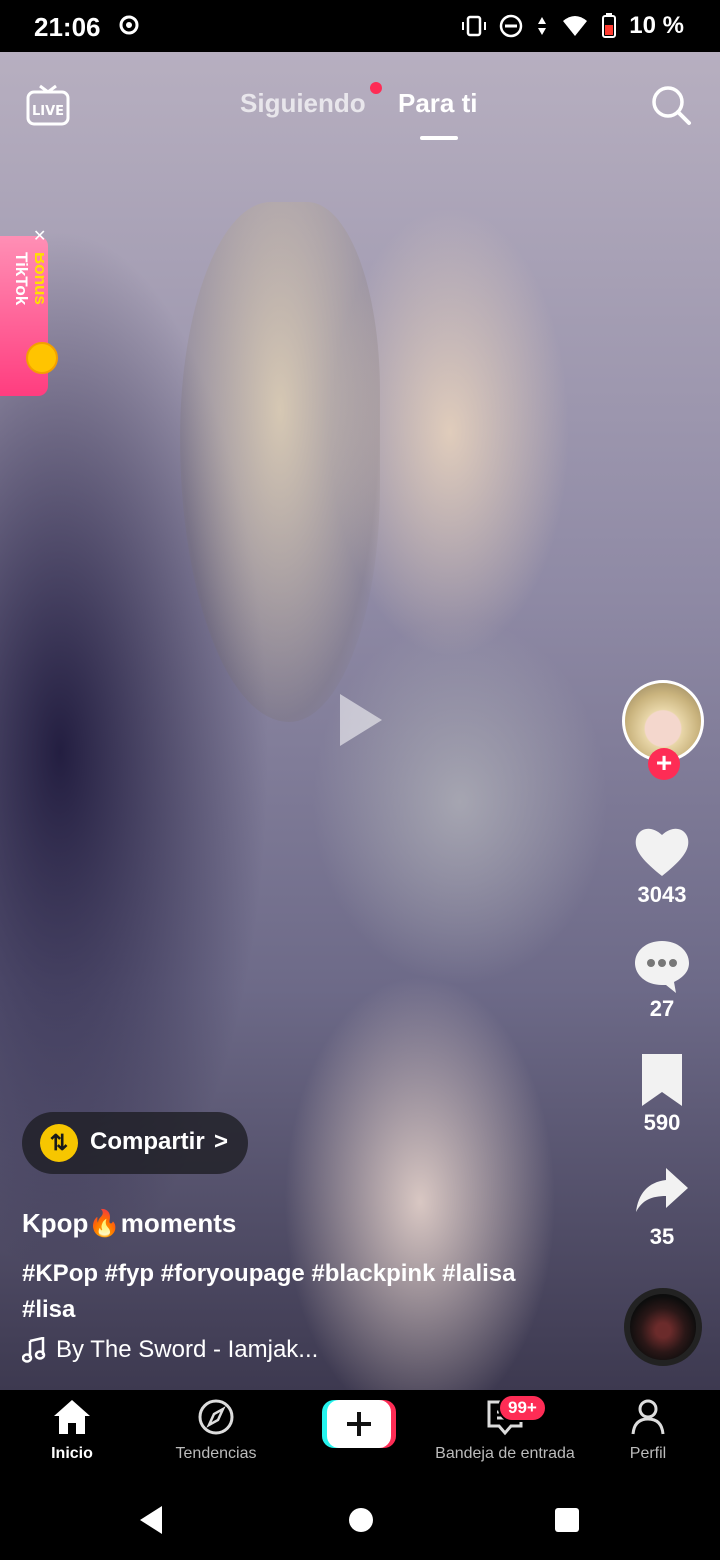 The width and height of the screenshot is (720, 1560). What do you see at coordinates (55, 1223) in the screenshot?
I see `author-prefix: Kpop` at bounding box center [55, 1223].